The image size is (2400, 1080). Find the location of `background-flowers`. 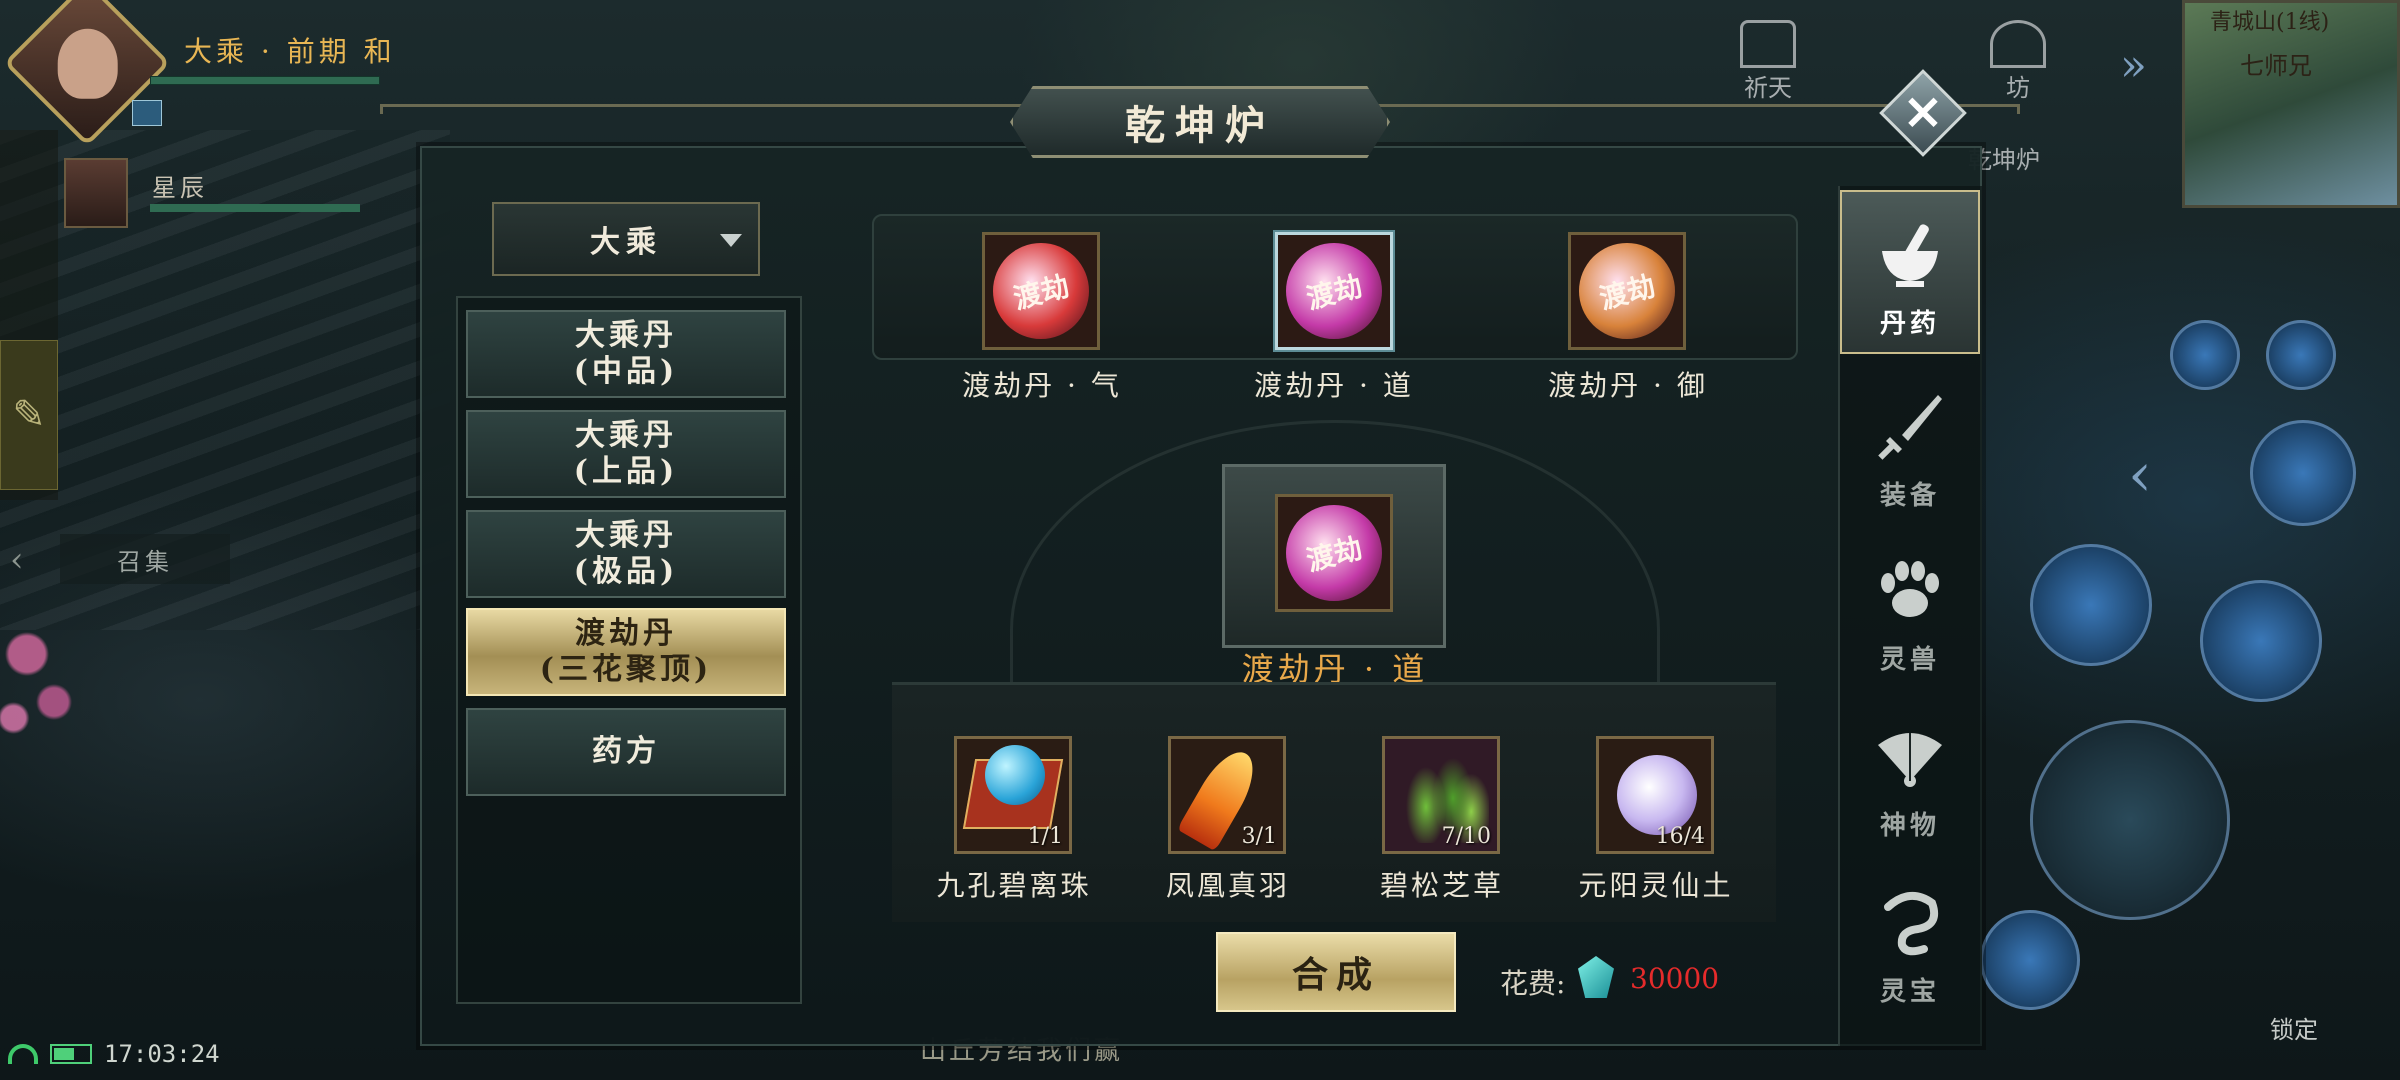

background-flowers is located at coordinates (45, 670).